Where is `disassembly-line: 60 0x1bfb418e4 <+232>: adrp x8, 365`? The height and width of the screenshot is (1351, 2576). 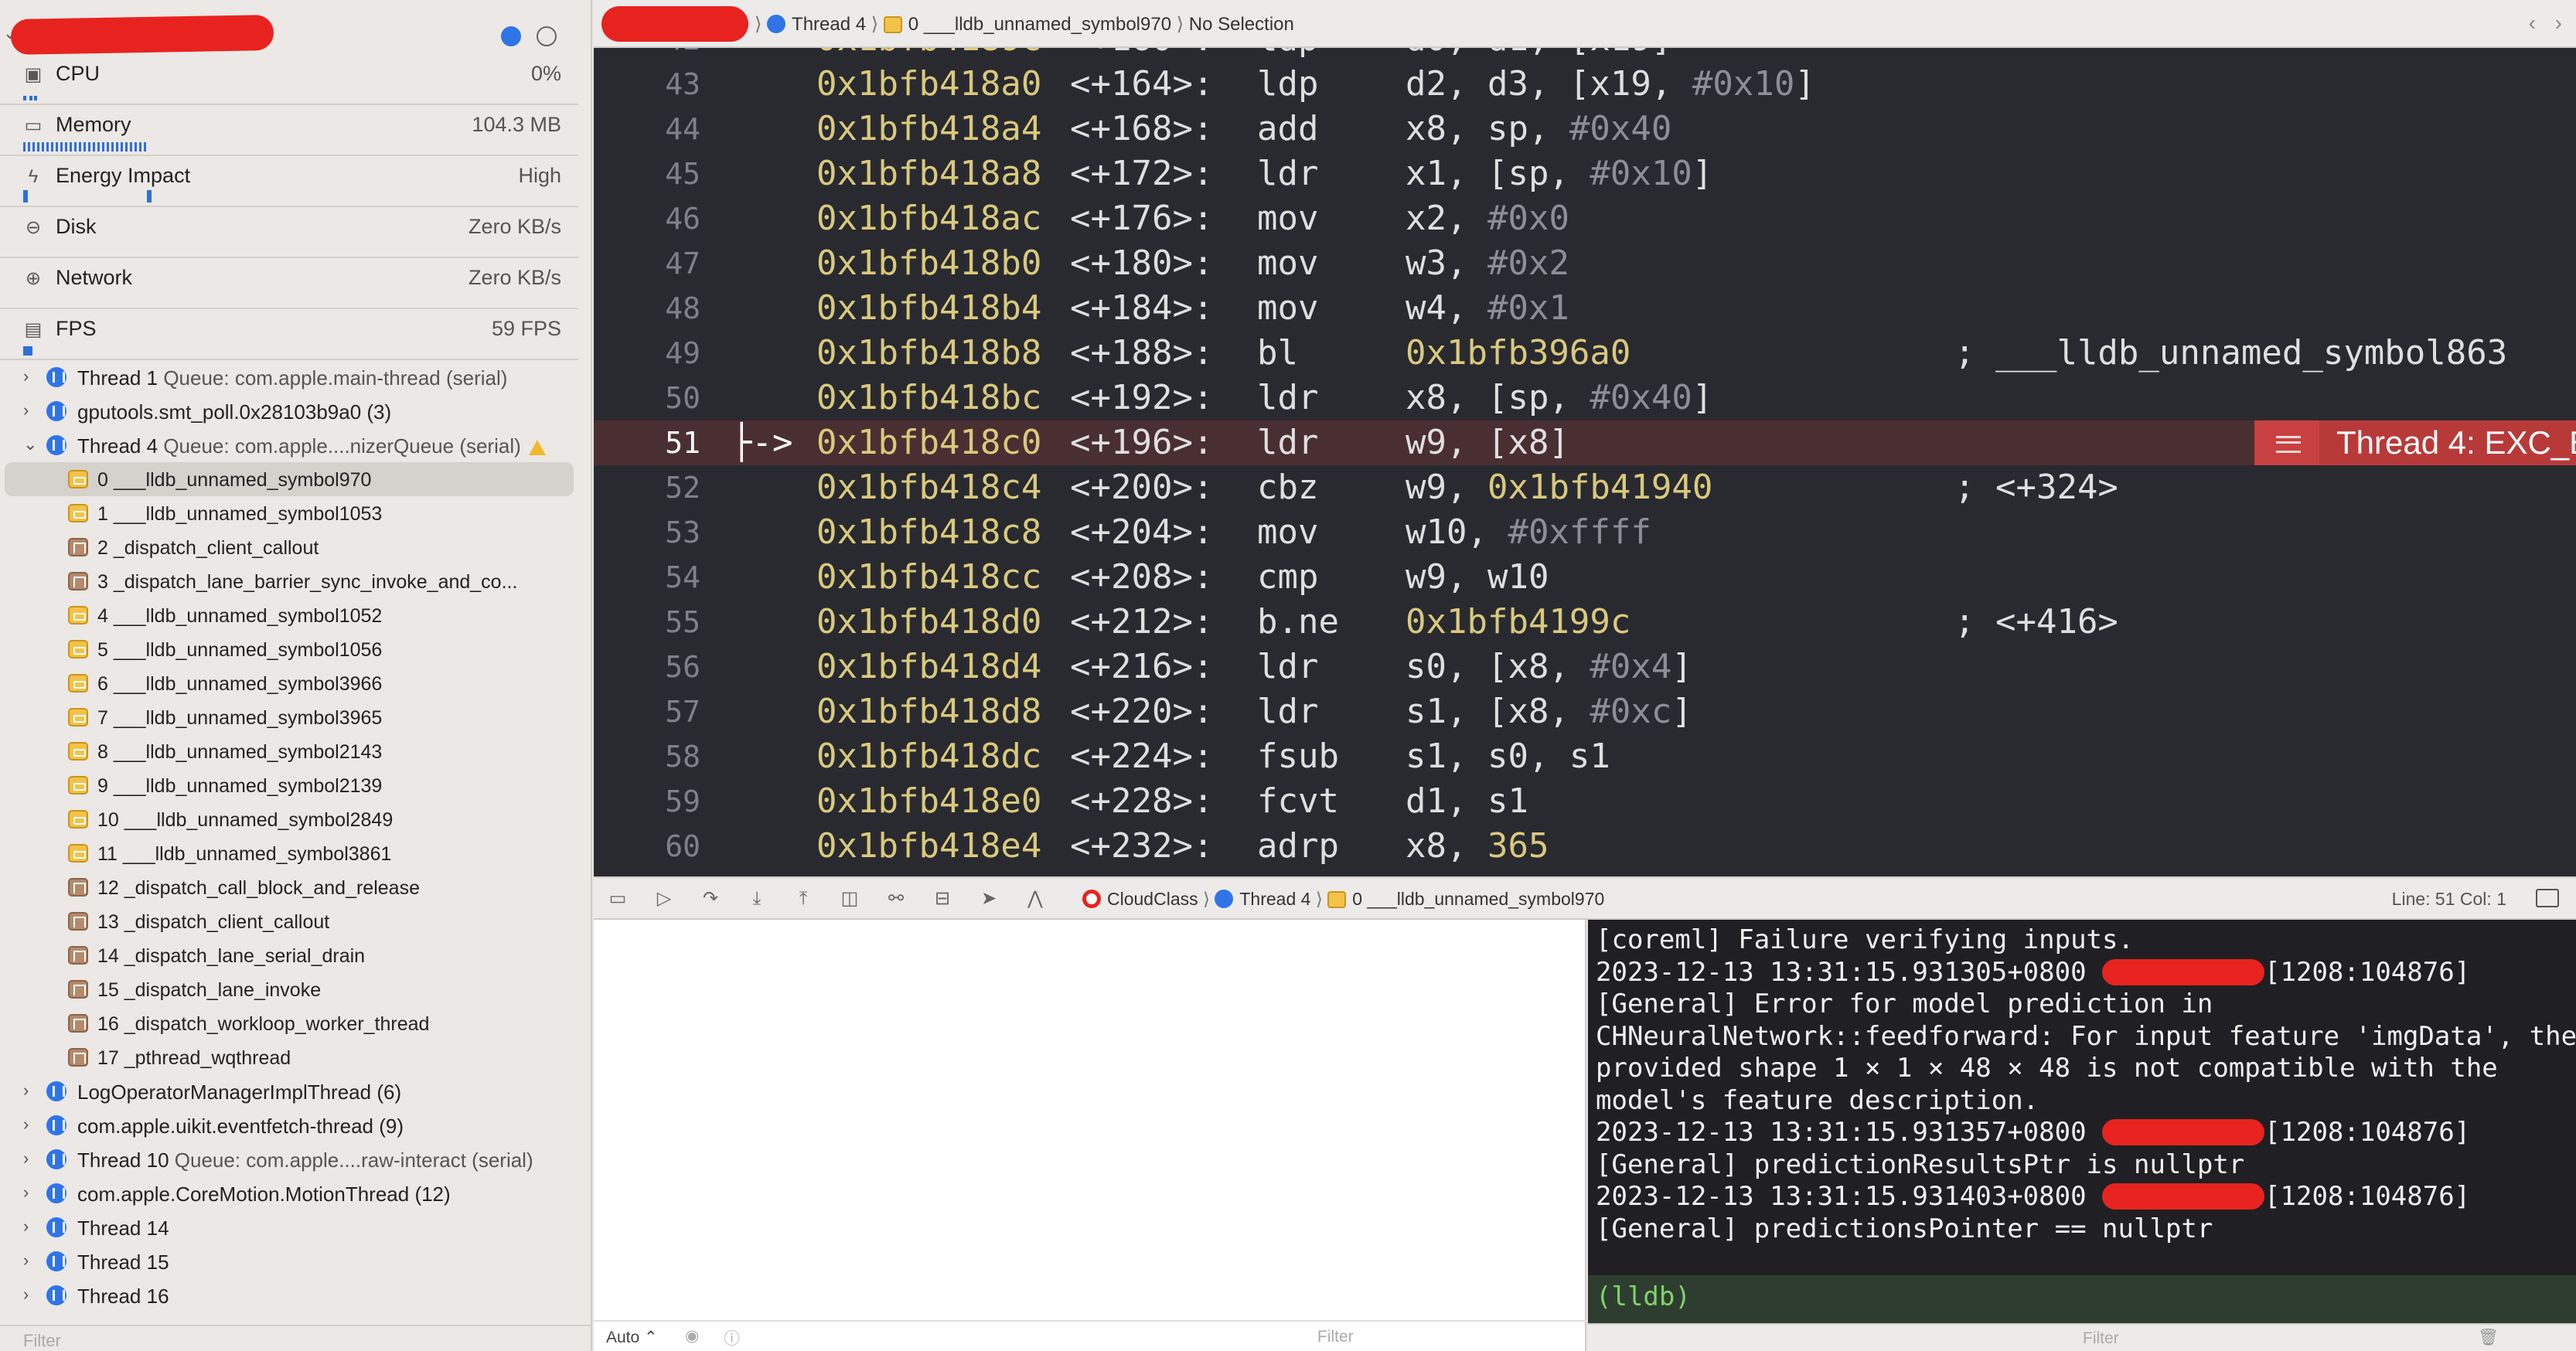 disassembly-line: 60 0x1bfb418e4 <+232>: adrp x8, 365 is located at coordinates (1585, 846).